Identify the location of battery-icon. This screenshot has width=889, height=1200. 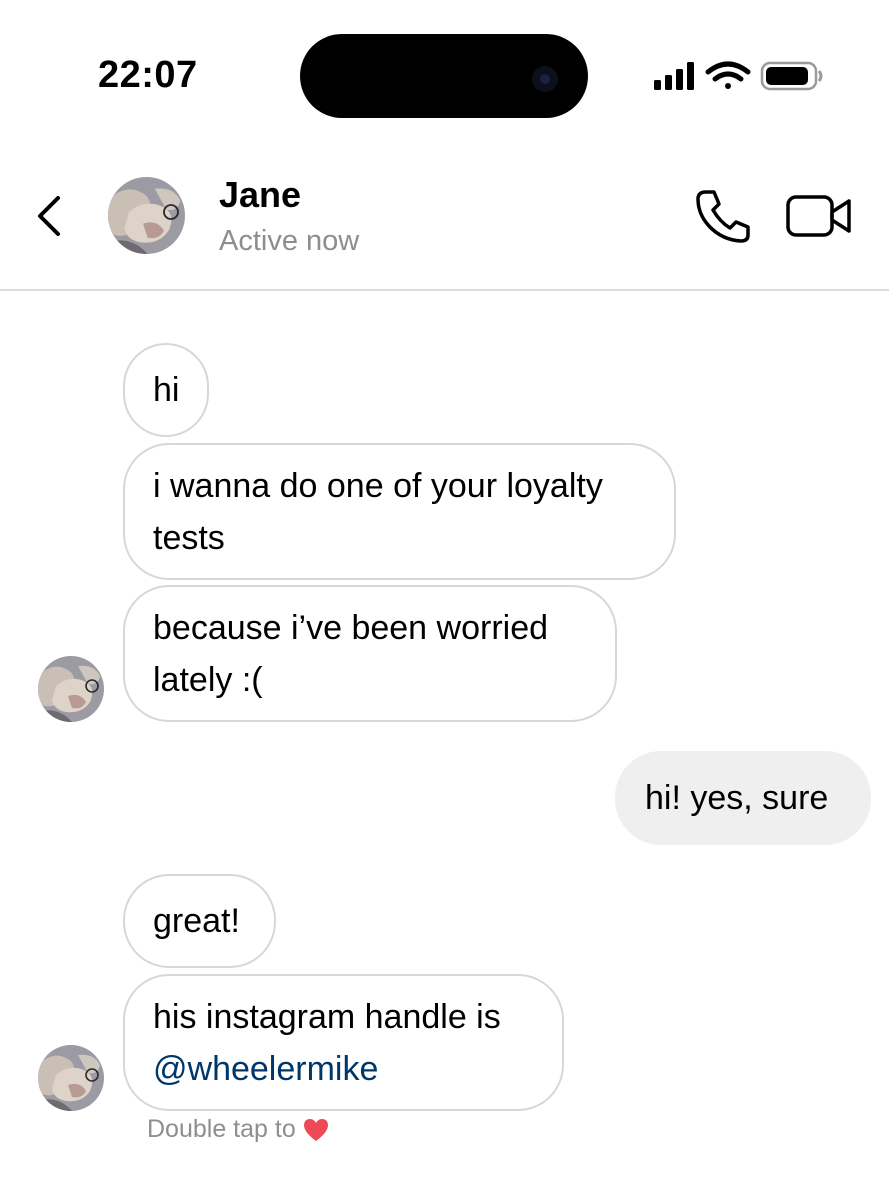
(791, 76).